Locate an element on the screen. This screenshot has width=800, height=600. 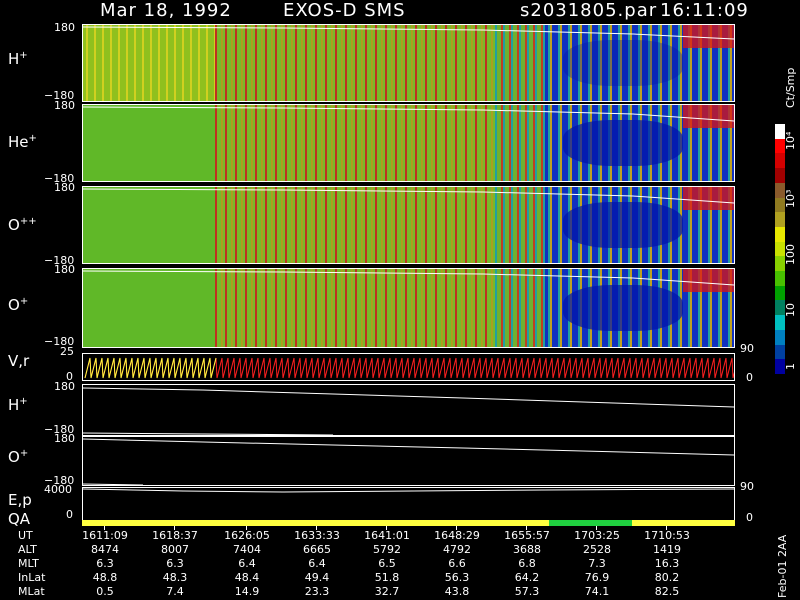
colorbar-tick-1: 1 is located at coordinates (790, 366).